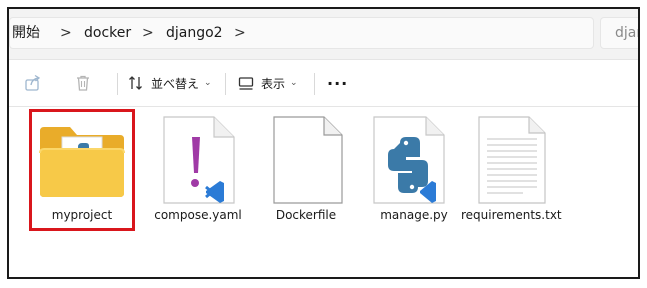 The width and height of the screenshot is (647, 288). What do you see at coordinates (82, 215) in the screenshot?
I see `file-name: myproject` at bounding box center [82, 215].